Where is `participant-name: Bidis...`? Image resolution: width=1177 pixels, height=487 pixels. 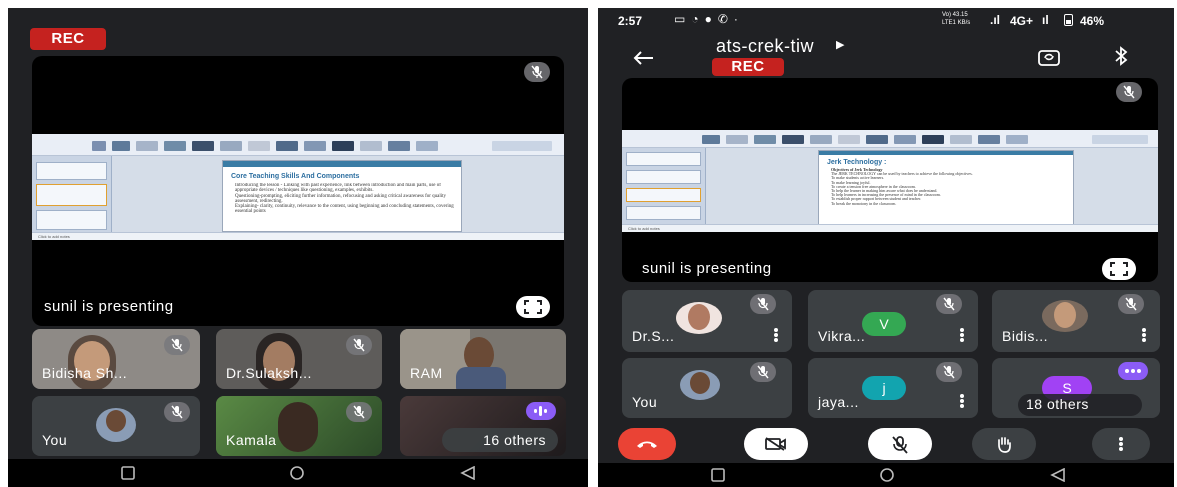
participant-name: Bidis... is located at coordinates (1025, 336).